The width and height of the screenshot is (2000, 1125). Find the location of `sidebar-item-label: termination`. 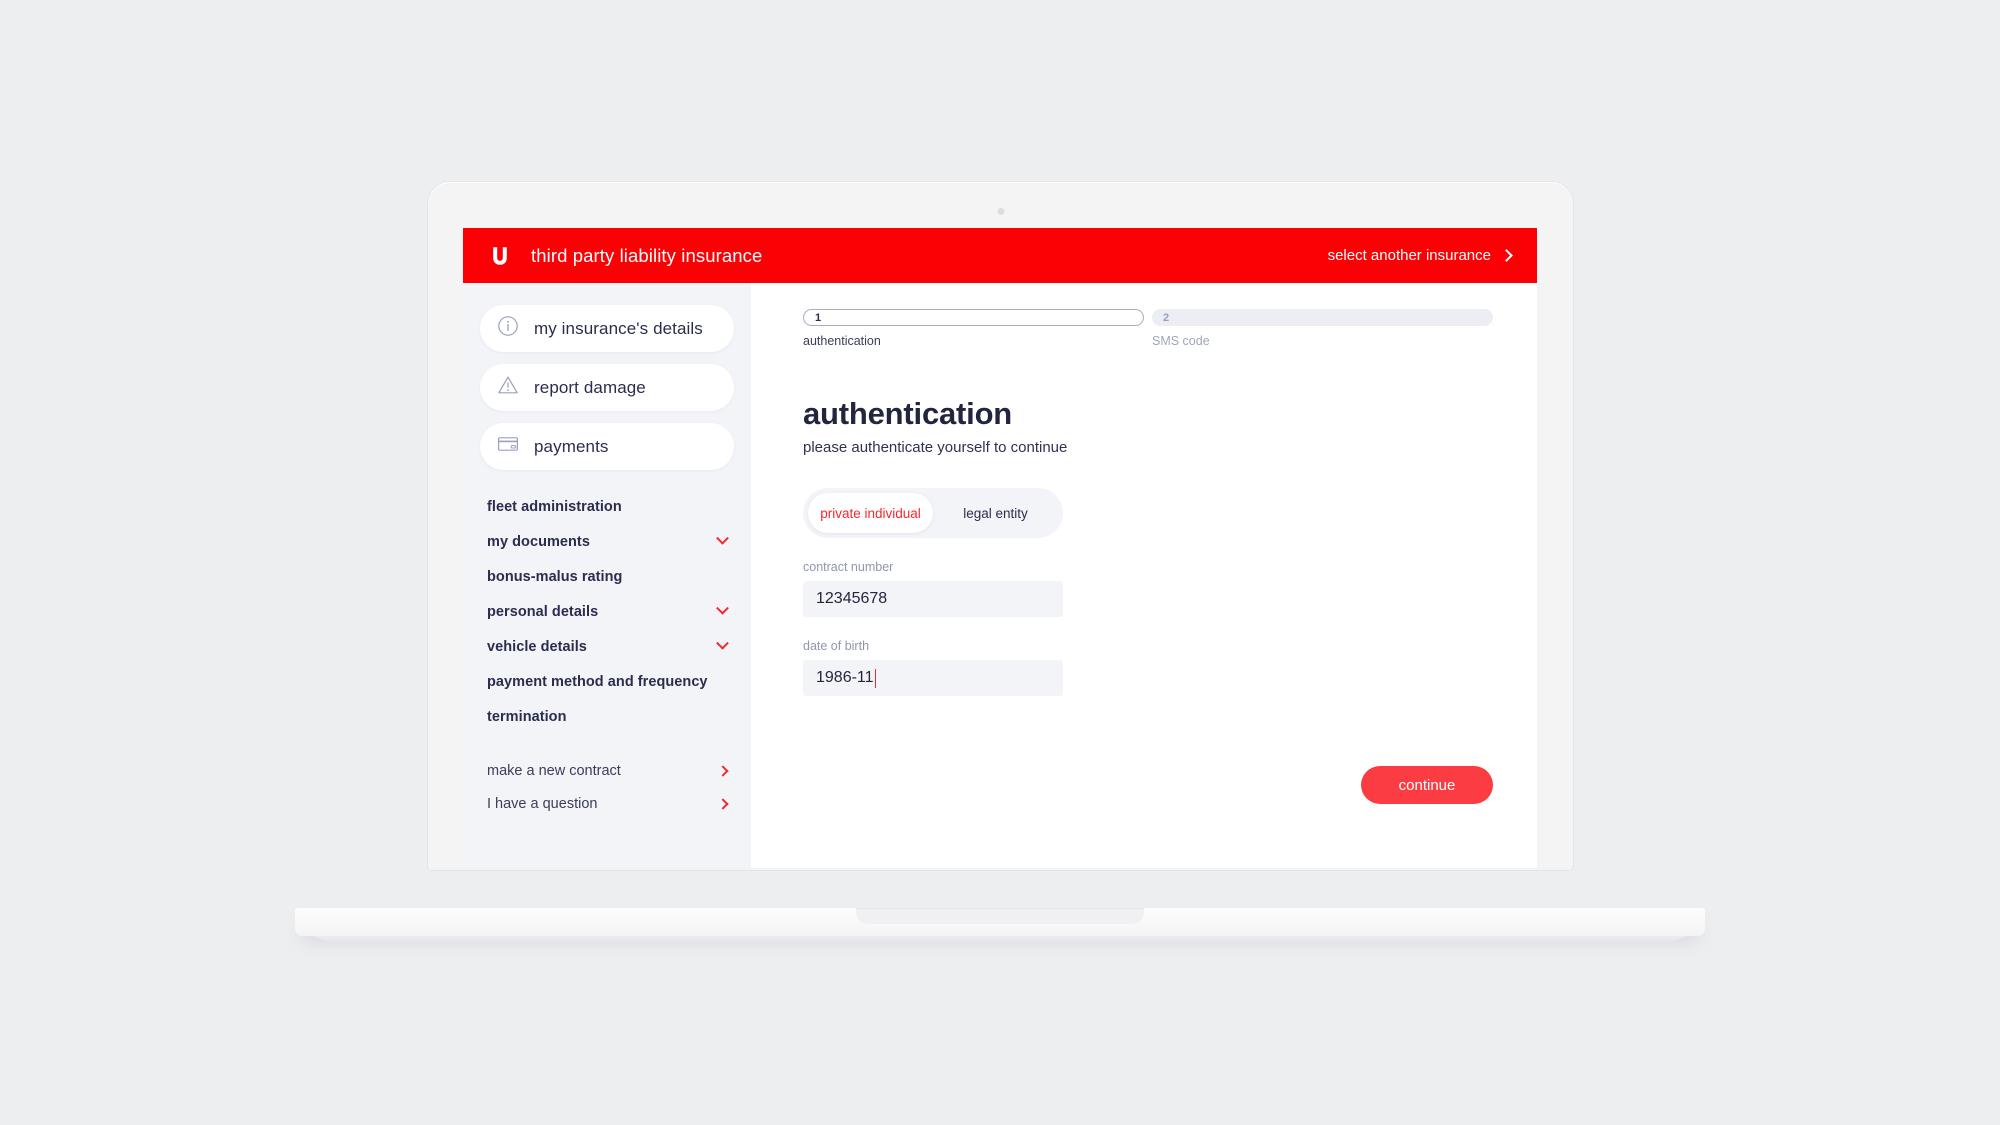

sidebar-item-label: termination is located at coordinates (527, 717).